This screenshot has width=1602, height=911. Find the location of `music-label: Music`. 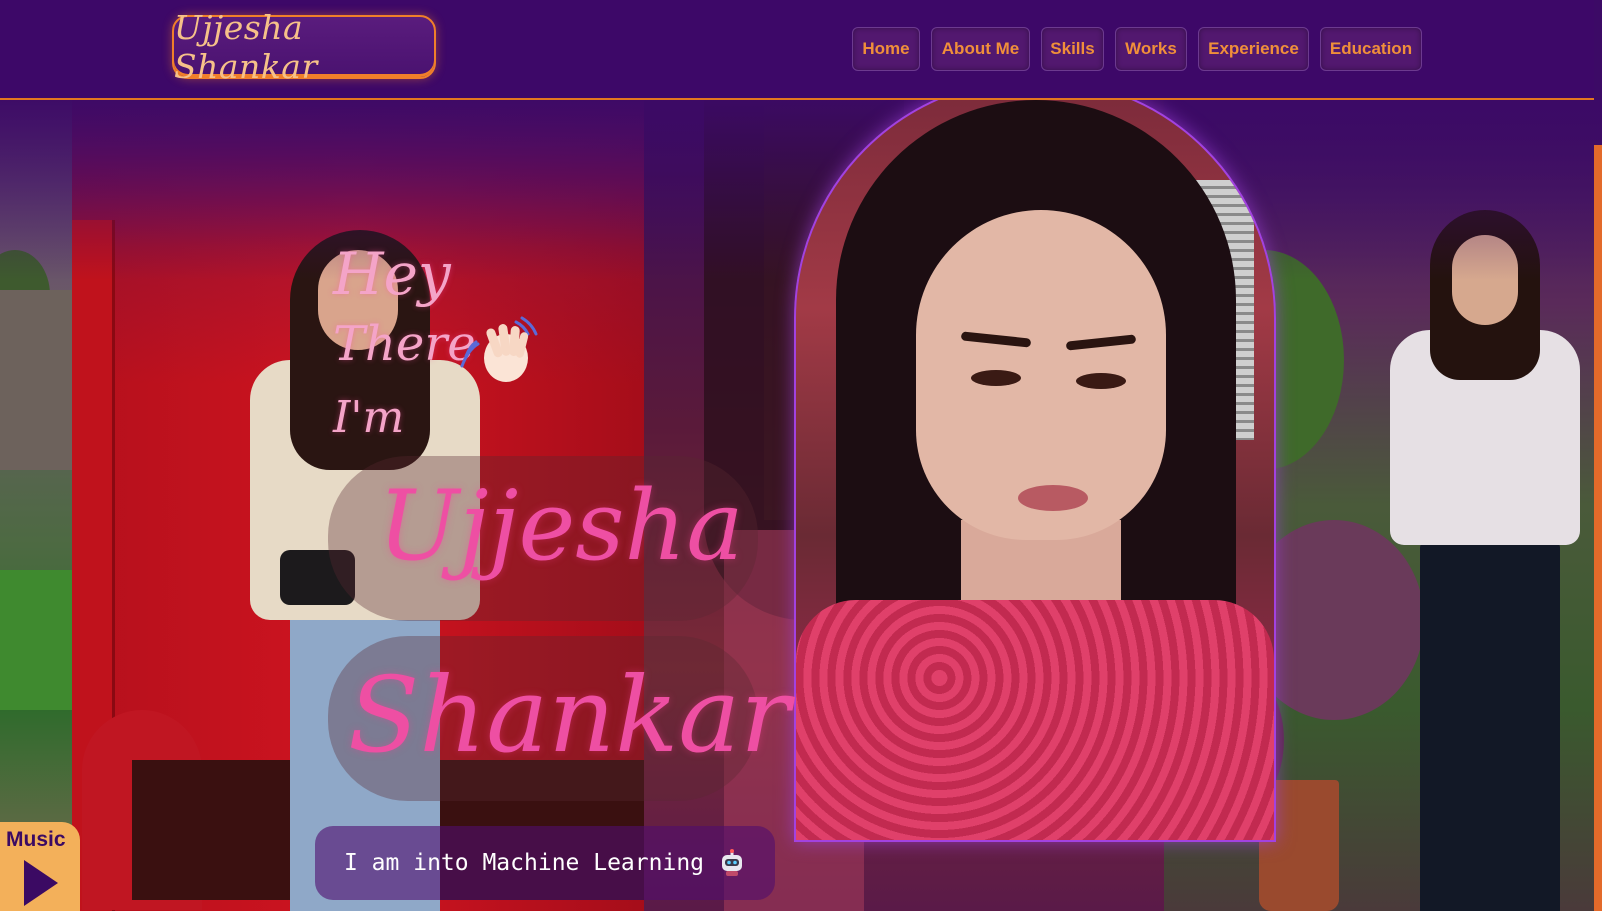

music-label: Music is located at coordinates (36, 839).